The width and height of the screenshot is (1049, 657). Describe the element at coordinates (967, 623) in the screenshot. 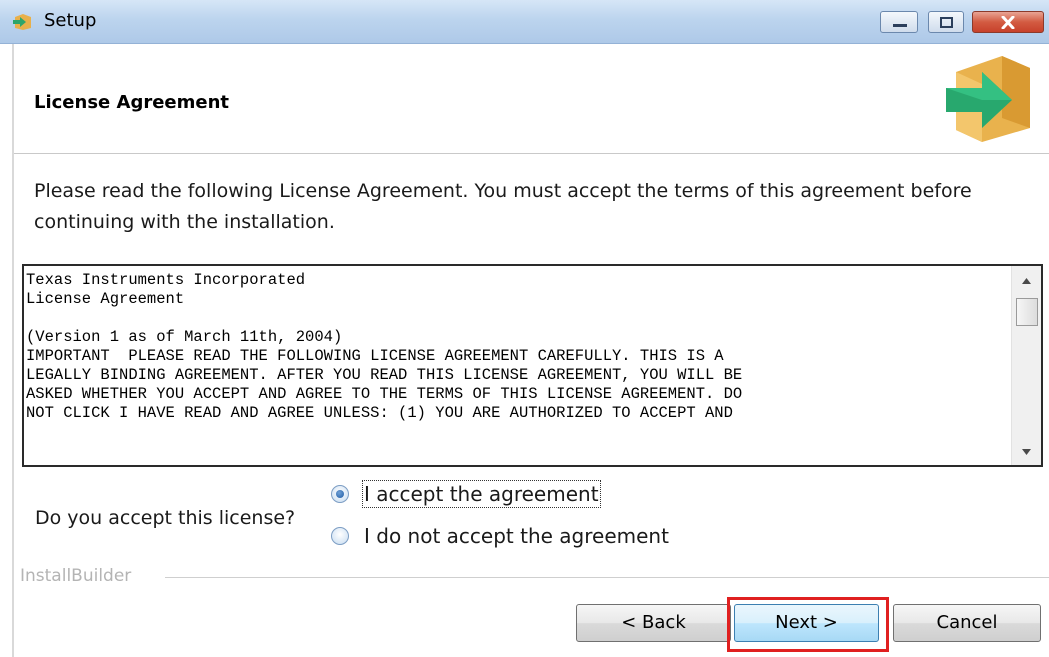

I see `cancel-button: Cancel` at that location.